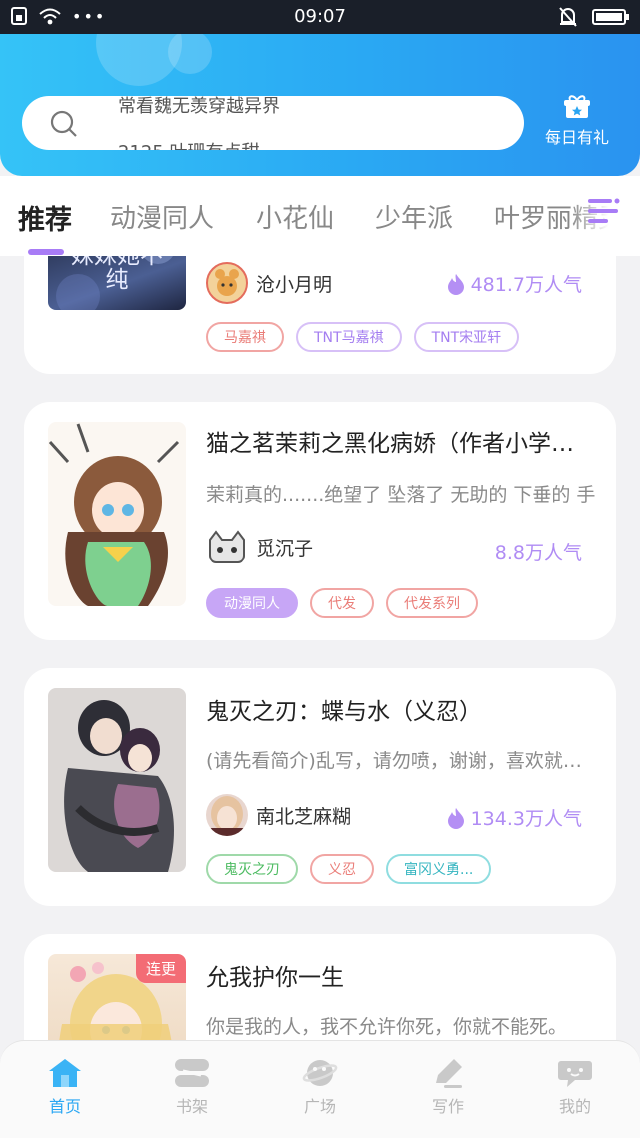 The image size is (640, 1138). I want to click on author-row: 觅沉子, so click(259, 547).